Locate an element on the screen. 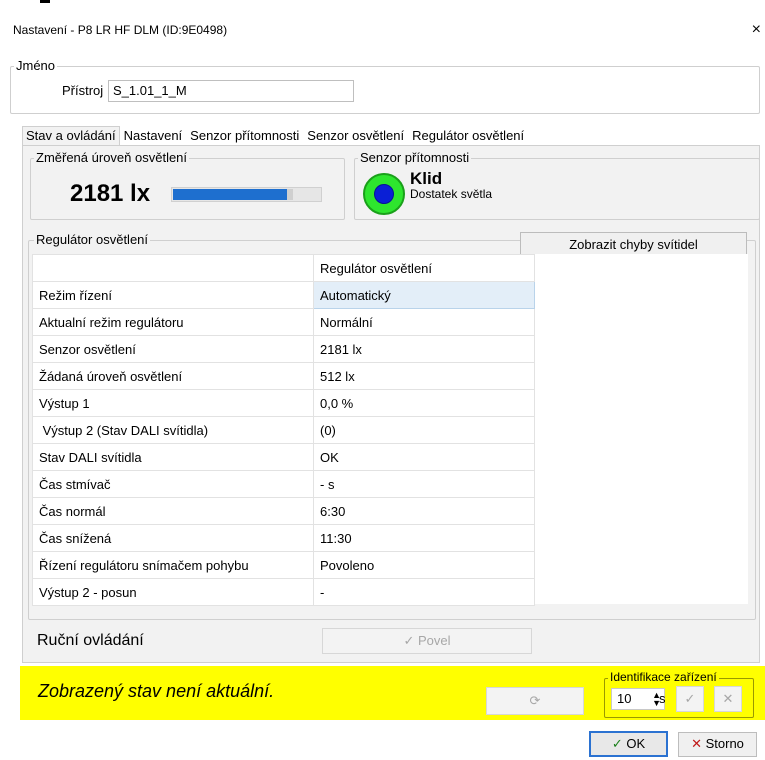 This screenshot has width=765, height=760. row-value: 2181 lx is located at coordinates (424, 349).